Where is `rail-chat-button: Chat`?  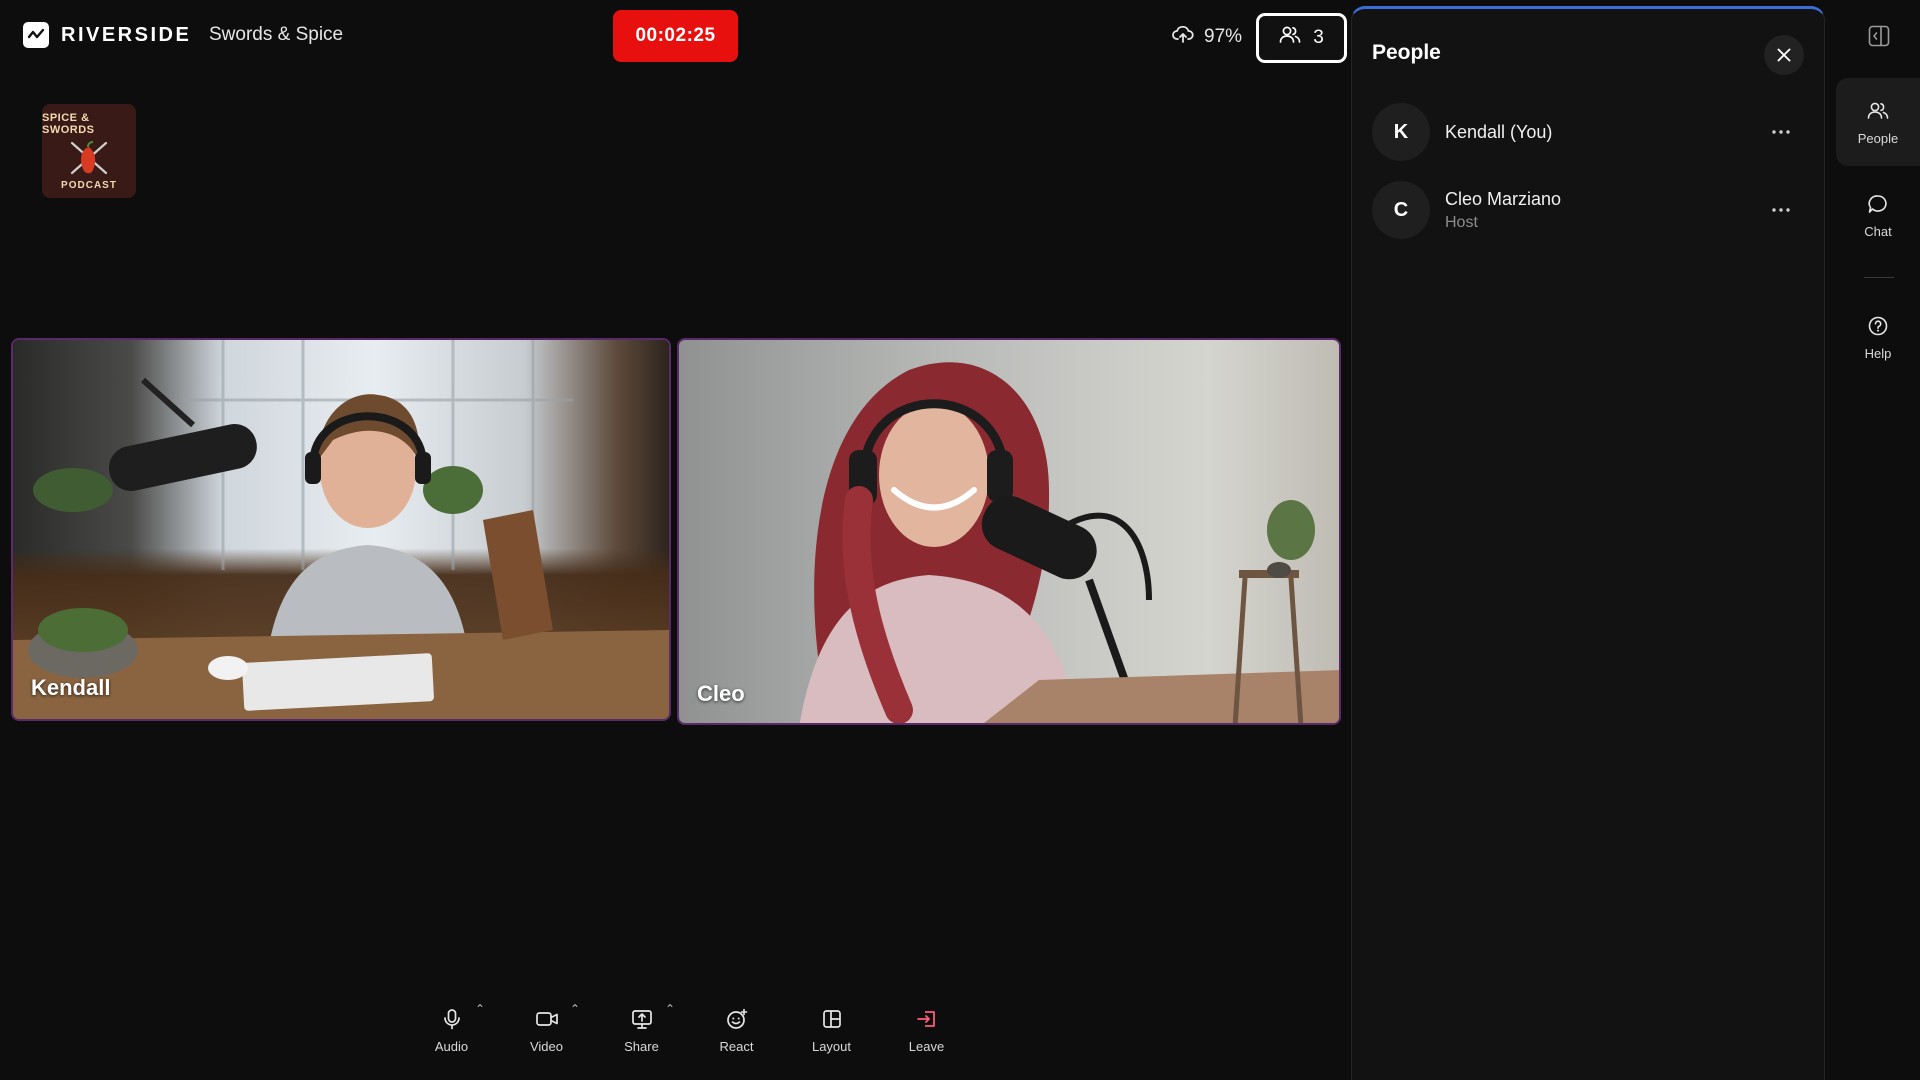
rail-chat-button: Chat is located at coordinates (1878, 215).